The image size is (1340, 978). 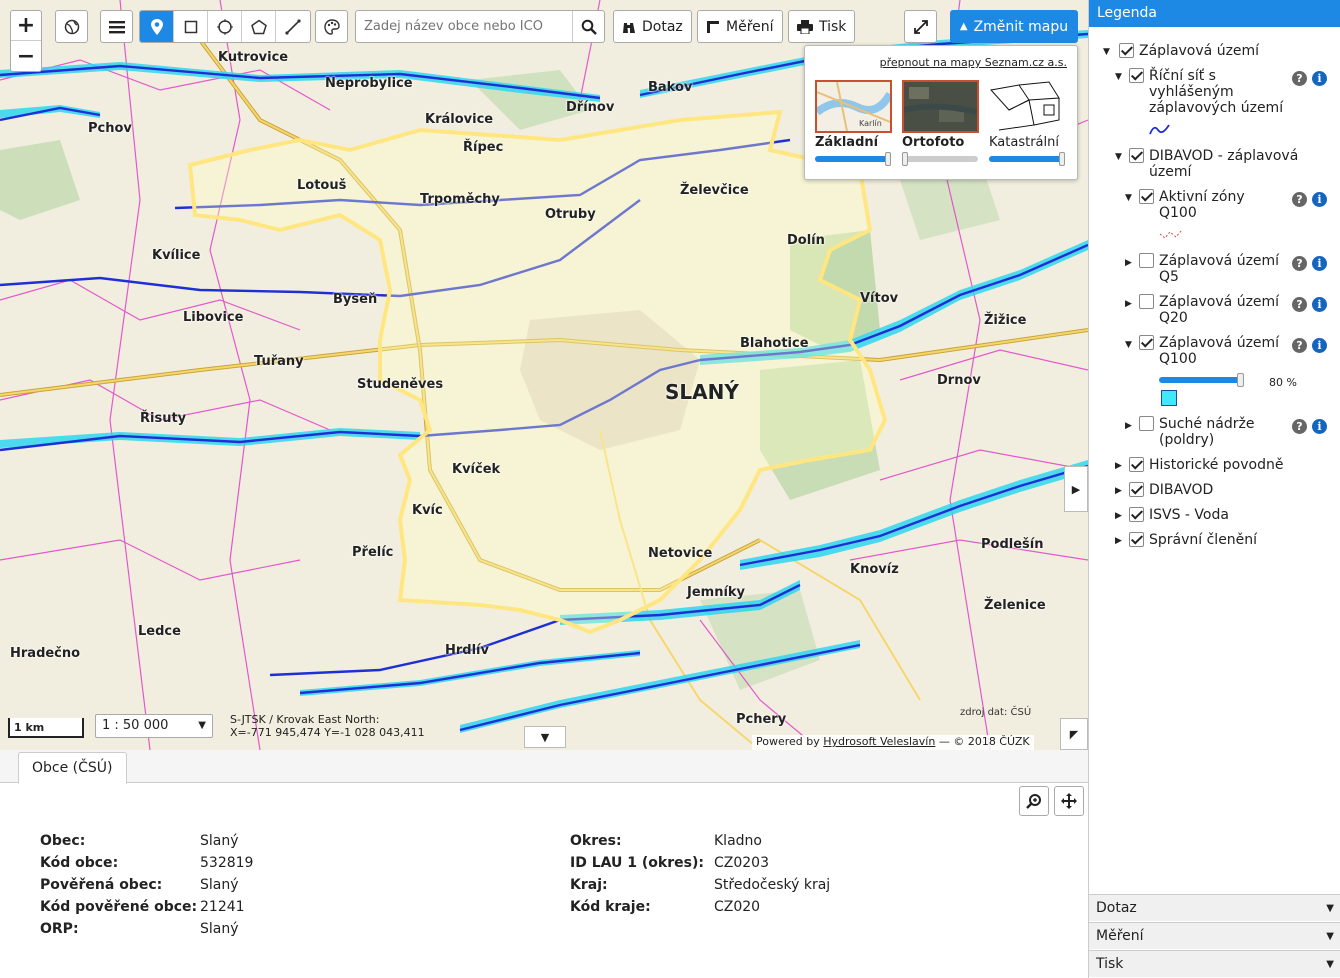 I want to click on change-map-button: ▲ Změnit mapu, so click(x=1014, y=26).